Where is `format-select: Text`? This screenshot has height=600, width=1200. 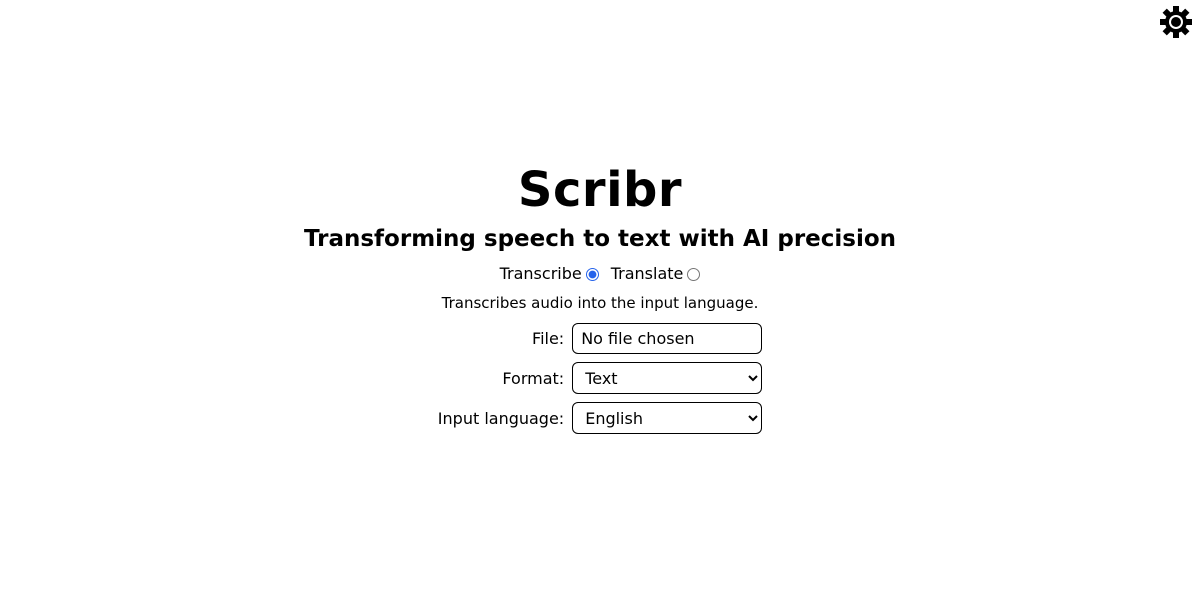 format-select: Text is located at coordinates (667, 378).